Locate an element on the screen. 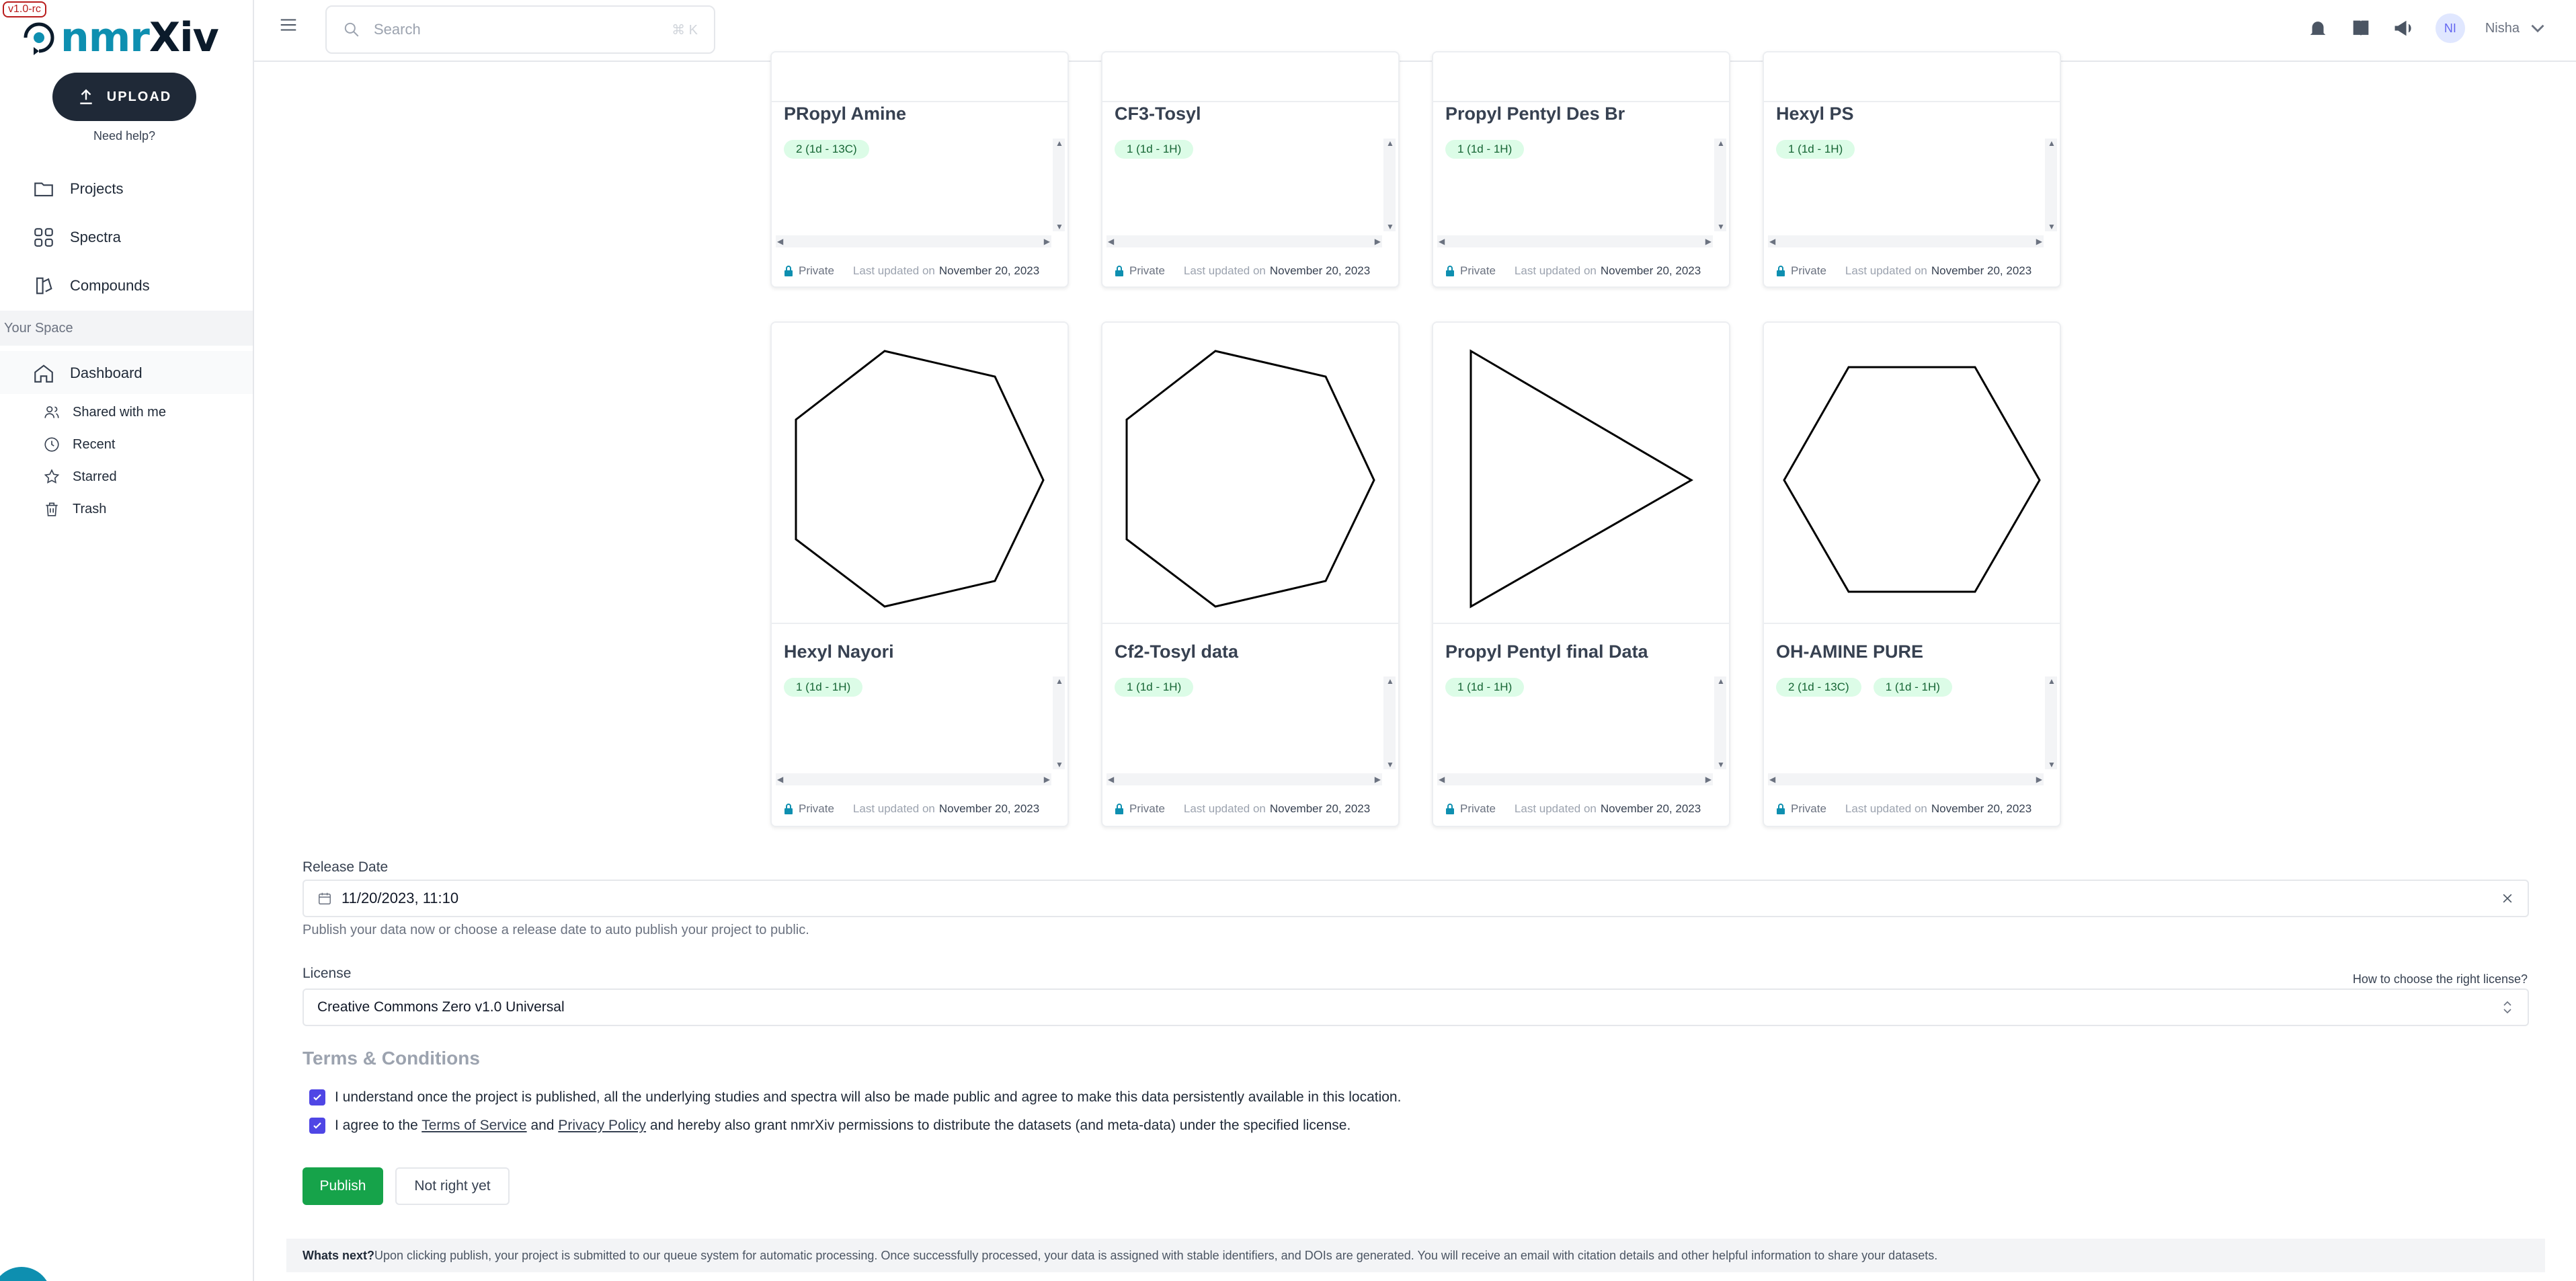 The width and height of the screenshot is (2576, 1281). release-date-value: 11/20/2023, 11:10 is located at coordinates (400, 898).